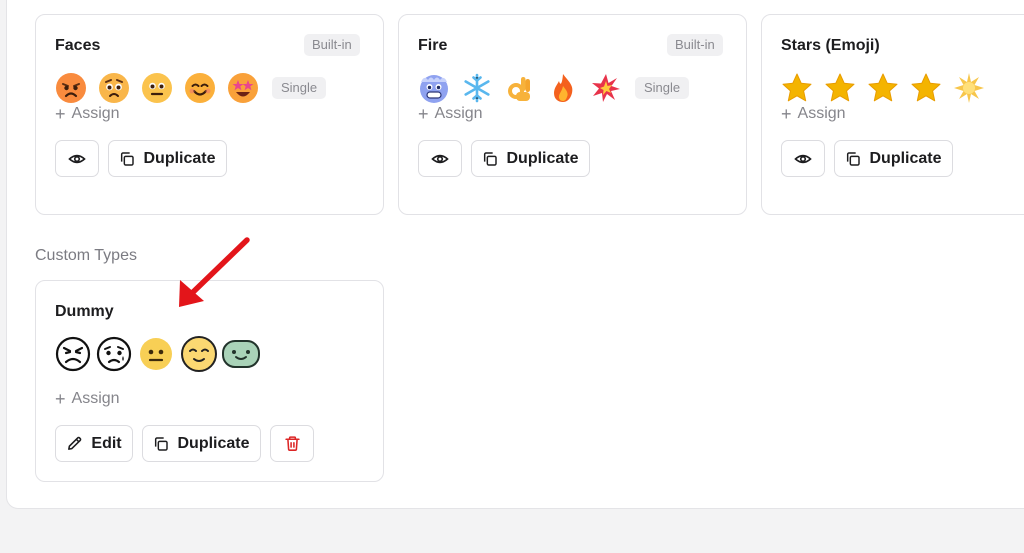 The height and width of the screenshot is (553, 1024). What do you see at coordinates (205, 88) in the screenshot?
I see `smiling-face-icon` at bounding box center [205, 88].